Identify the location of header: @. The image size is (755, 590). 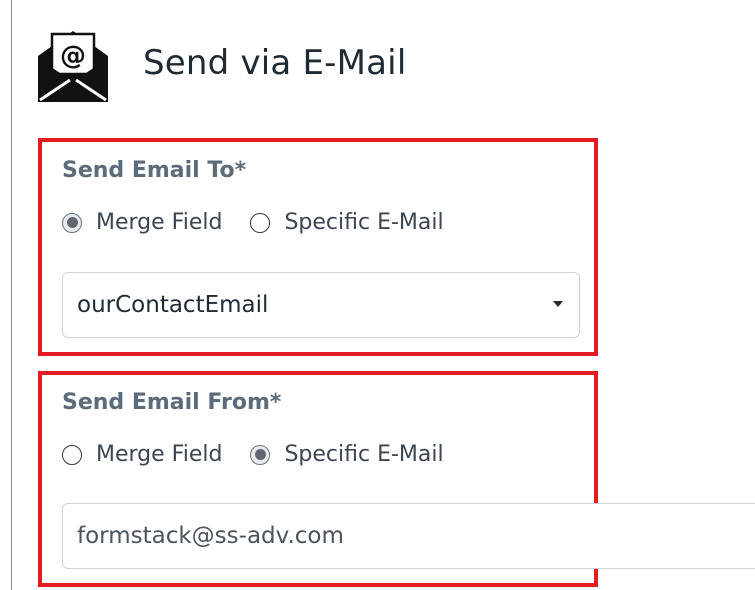
(73, 66).